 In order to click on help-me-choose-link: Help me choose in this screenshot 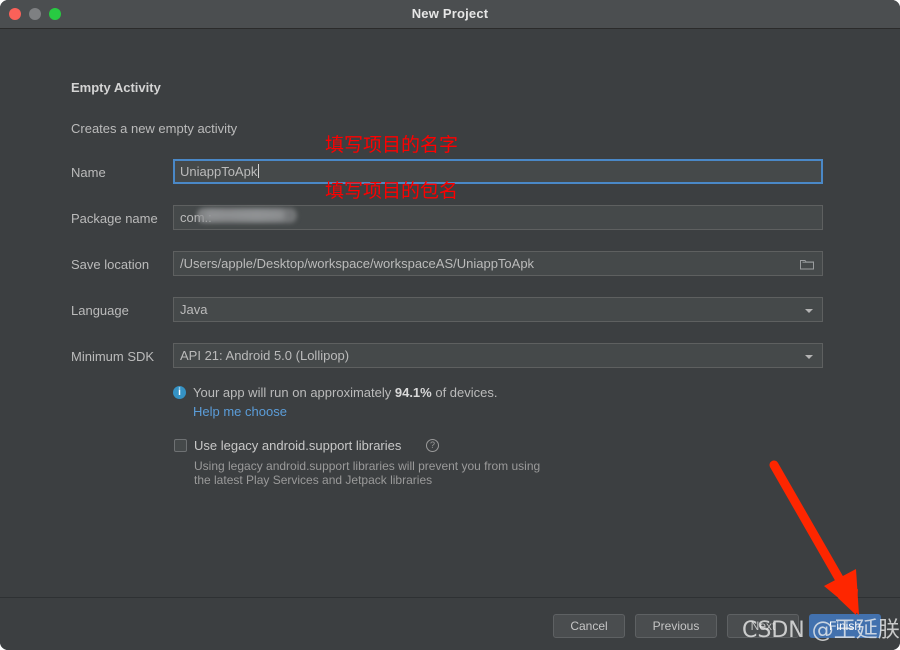, I will do `click(240, 411)`.